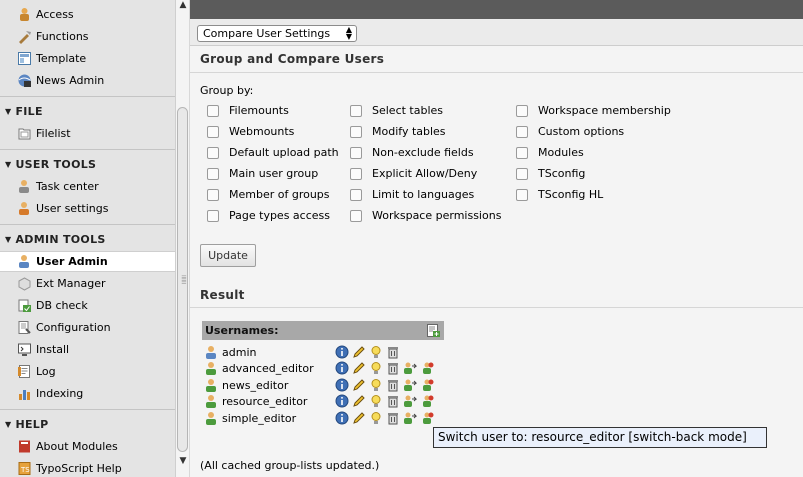 This screenshot has width=803, height=477. I want to click on sidebar-item-log: Log, so click(87, 371).